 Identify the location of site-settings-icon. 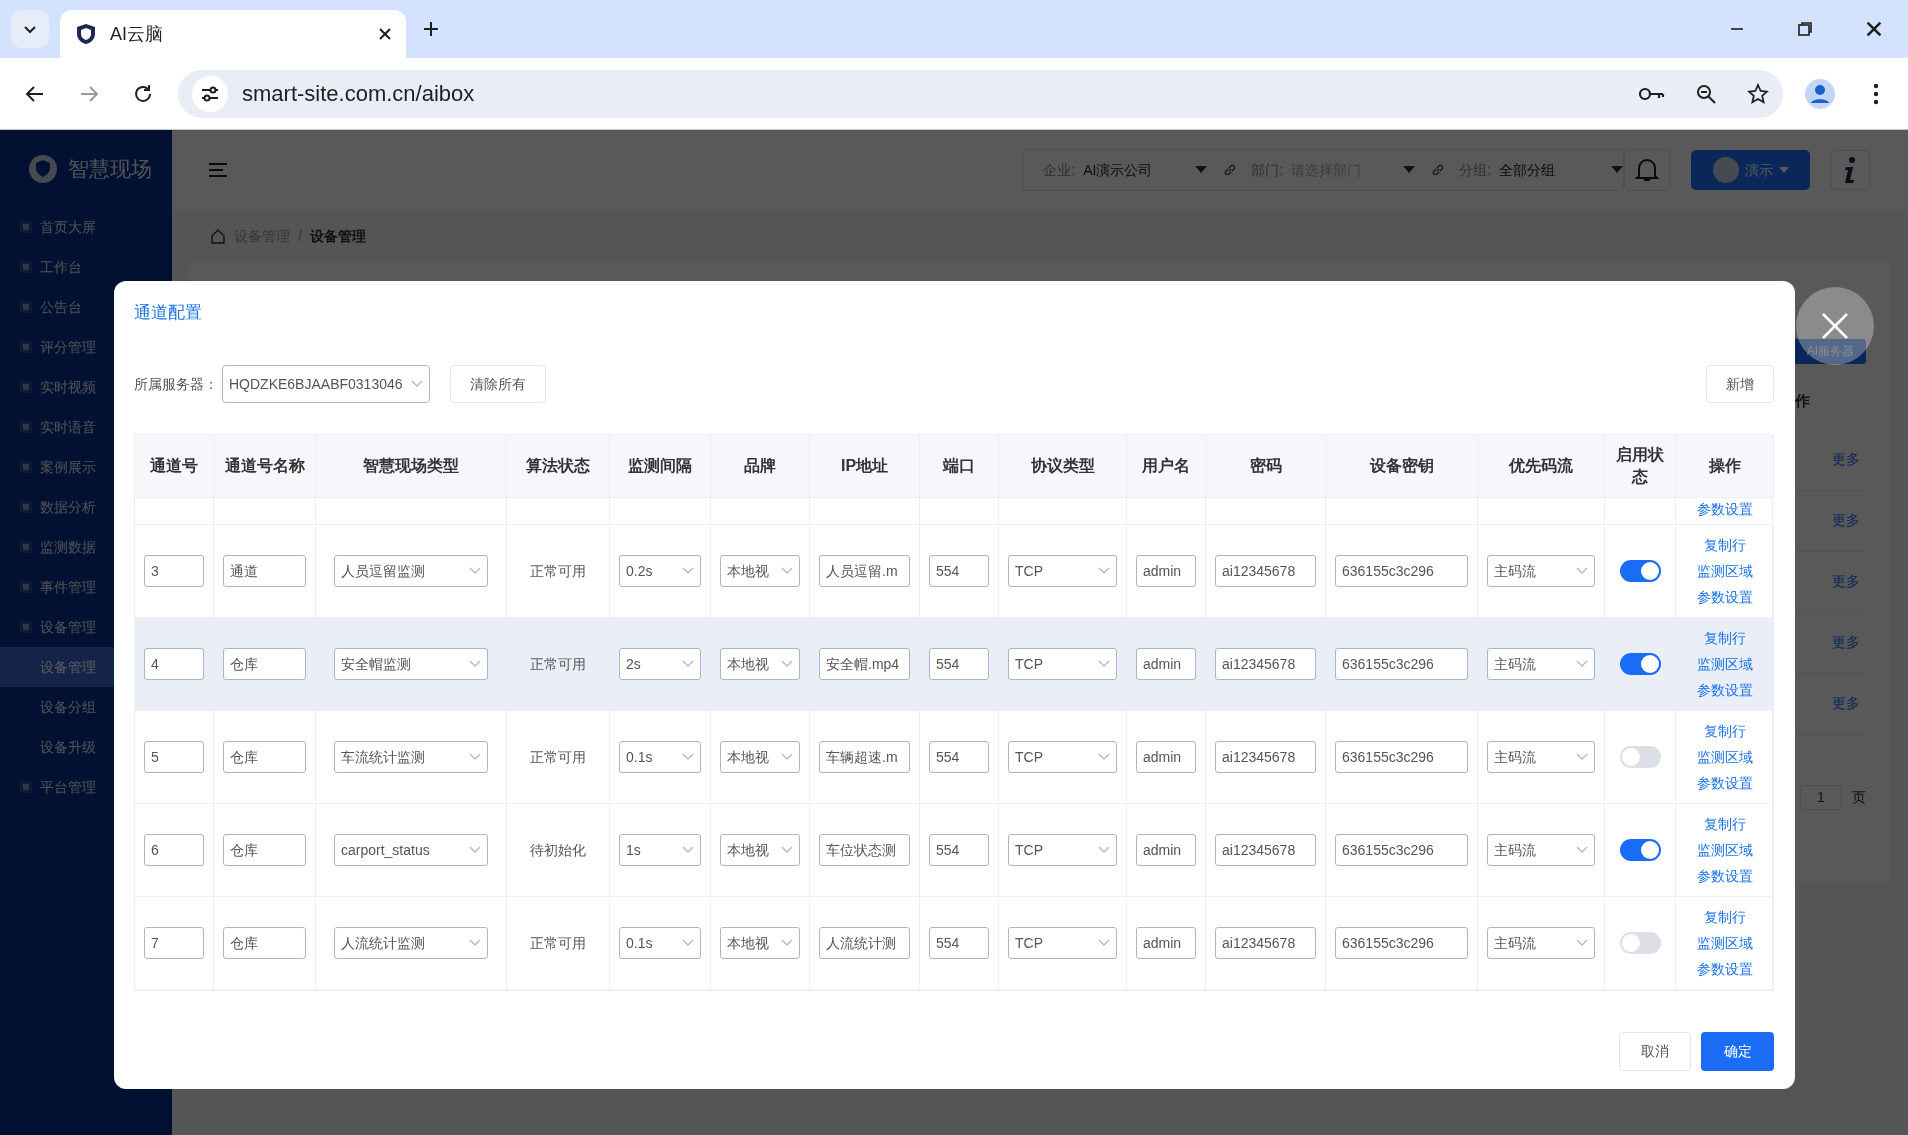
(210, 93).